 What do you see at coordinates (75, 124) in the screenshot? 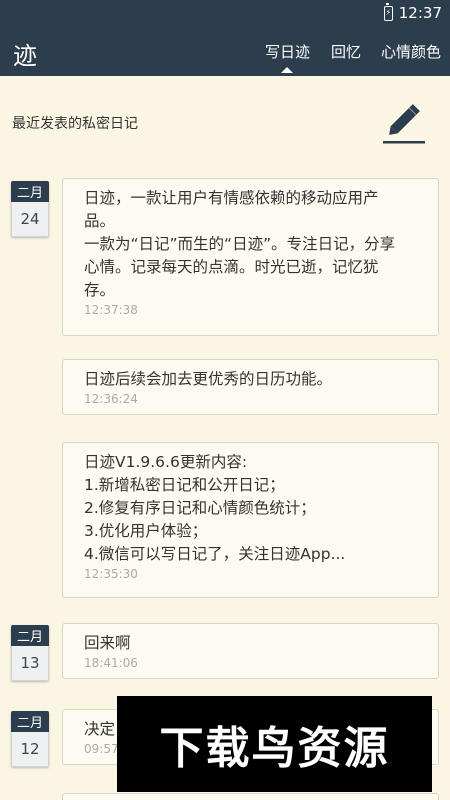
I see `section-title: 最近发表的私密日记` at bounding box center [75, 124].